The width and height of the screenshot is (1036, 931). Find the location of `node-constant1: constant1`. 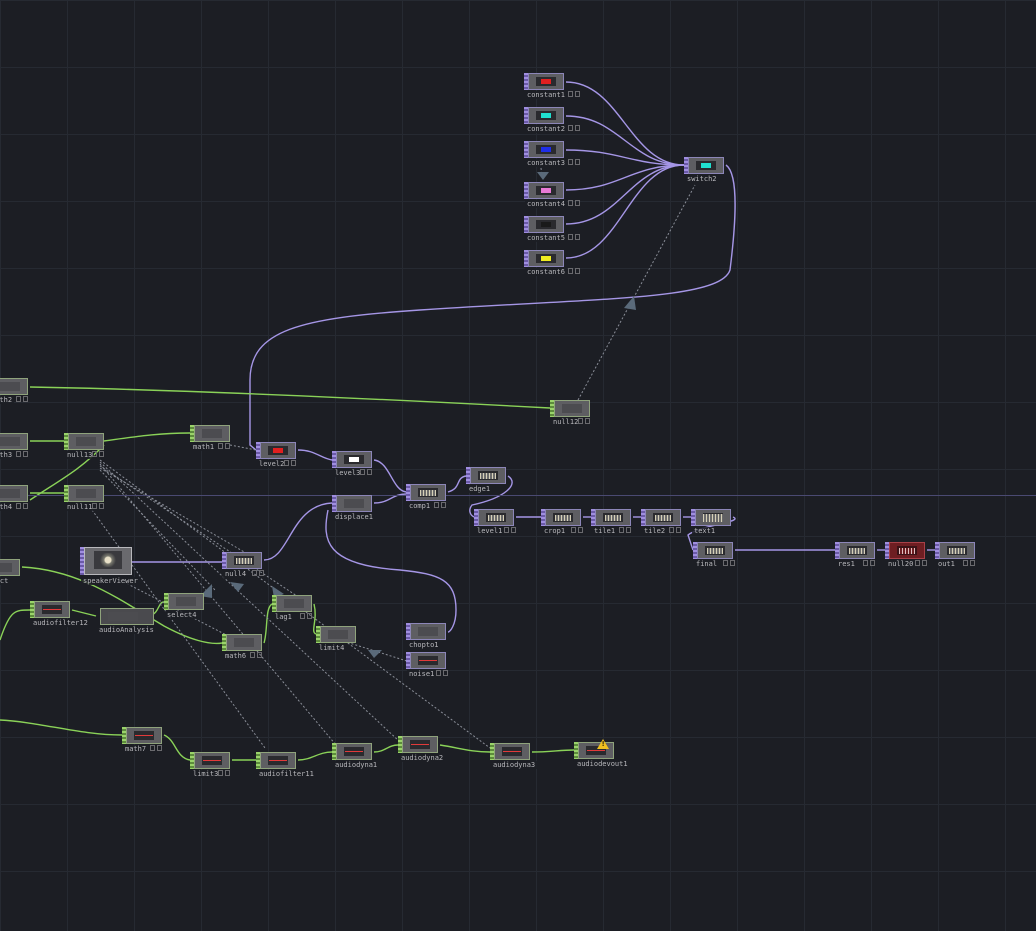

node-constant1: constant1 is located at coordinates (552, 86).